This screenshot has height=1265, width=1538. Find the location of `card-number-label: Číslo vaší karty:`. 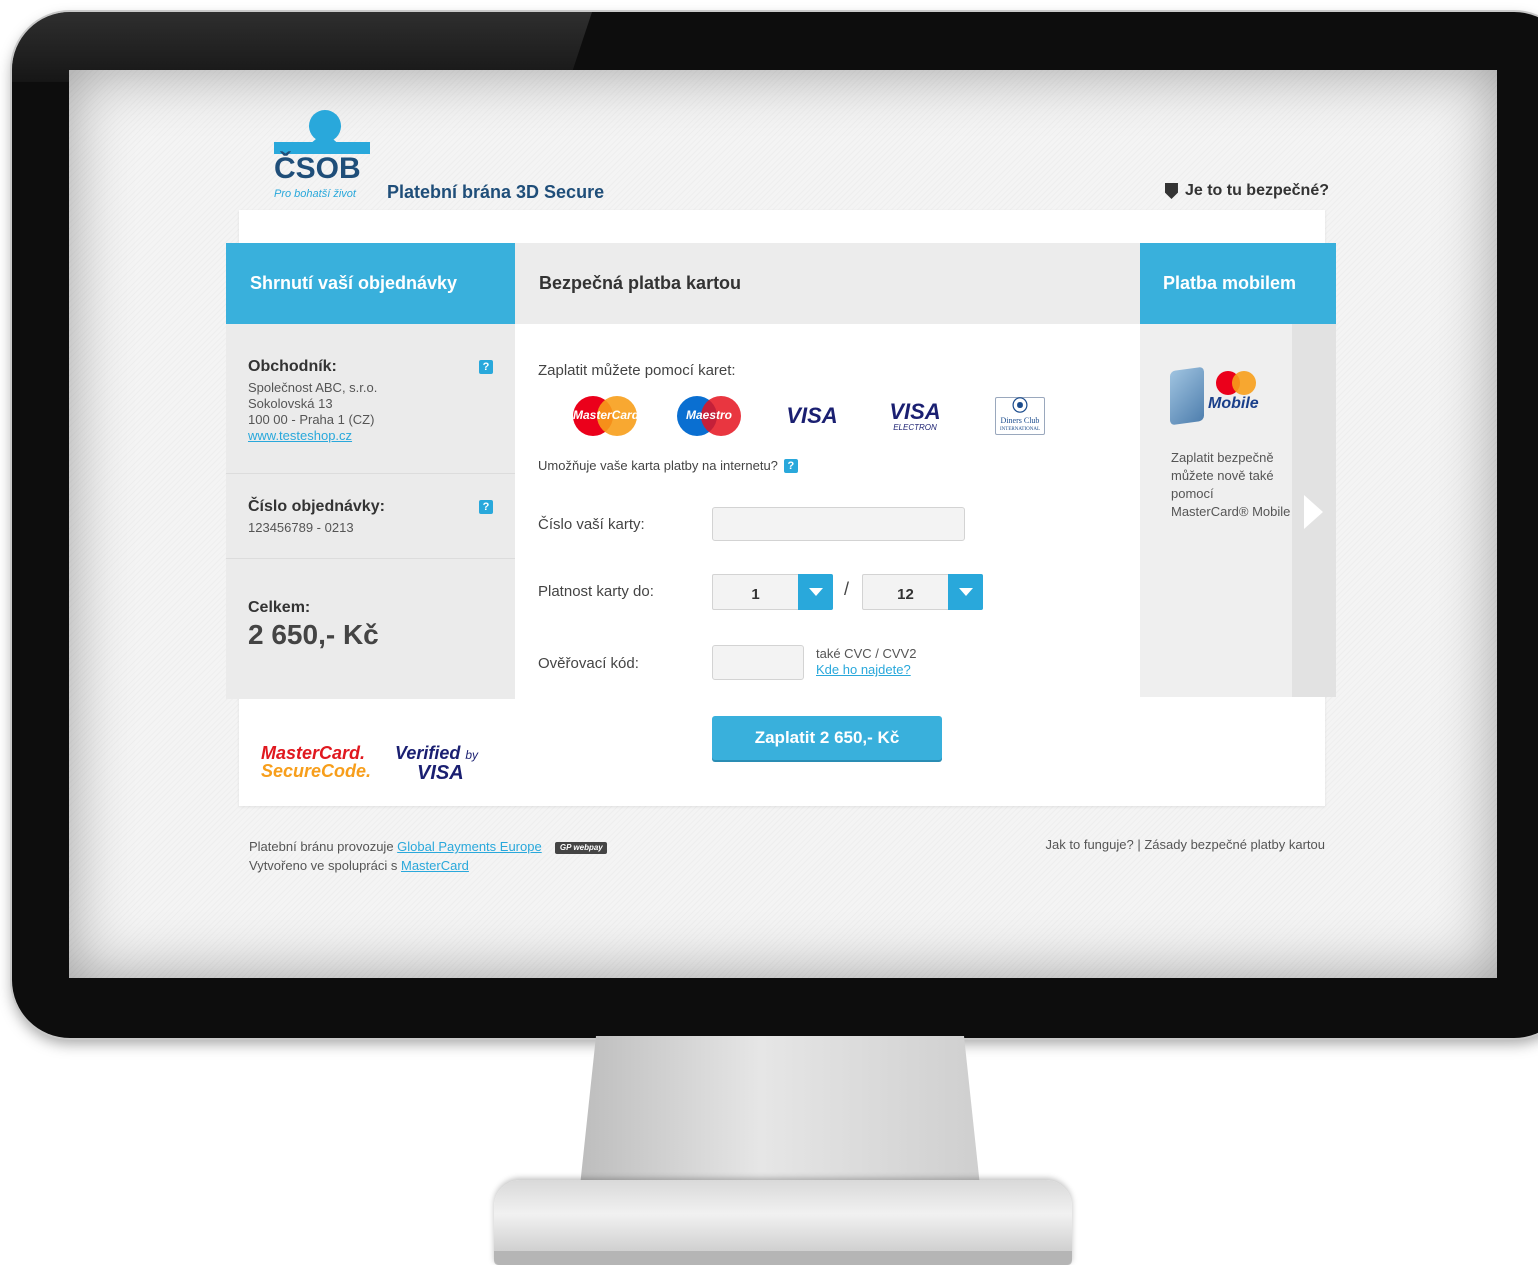

card-number-label: Číslo vaší karty: is located at coordinates (591, 524).